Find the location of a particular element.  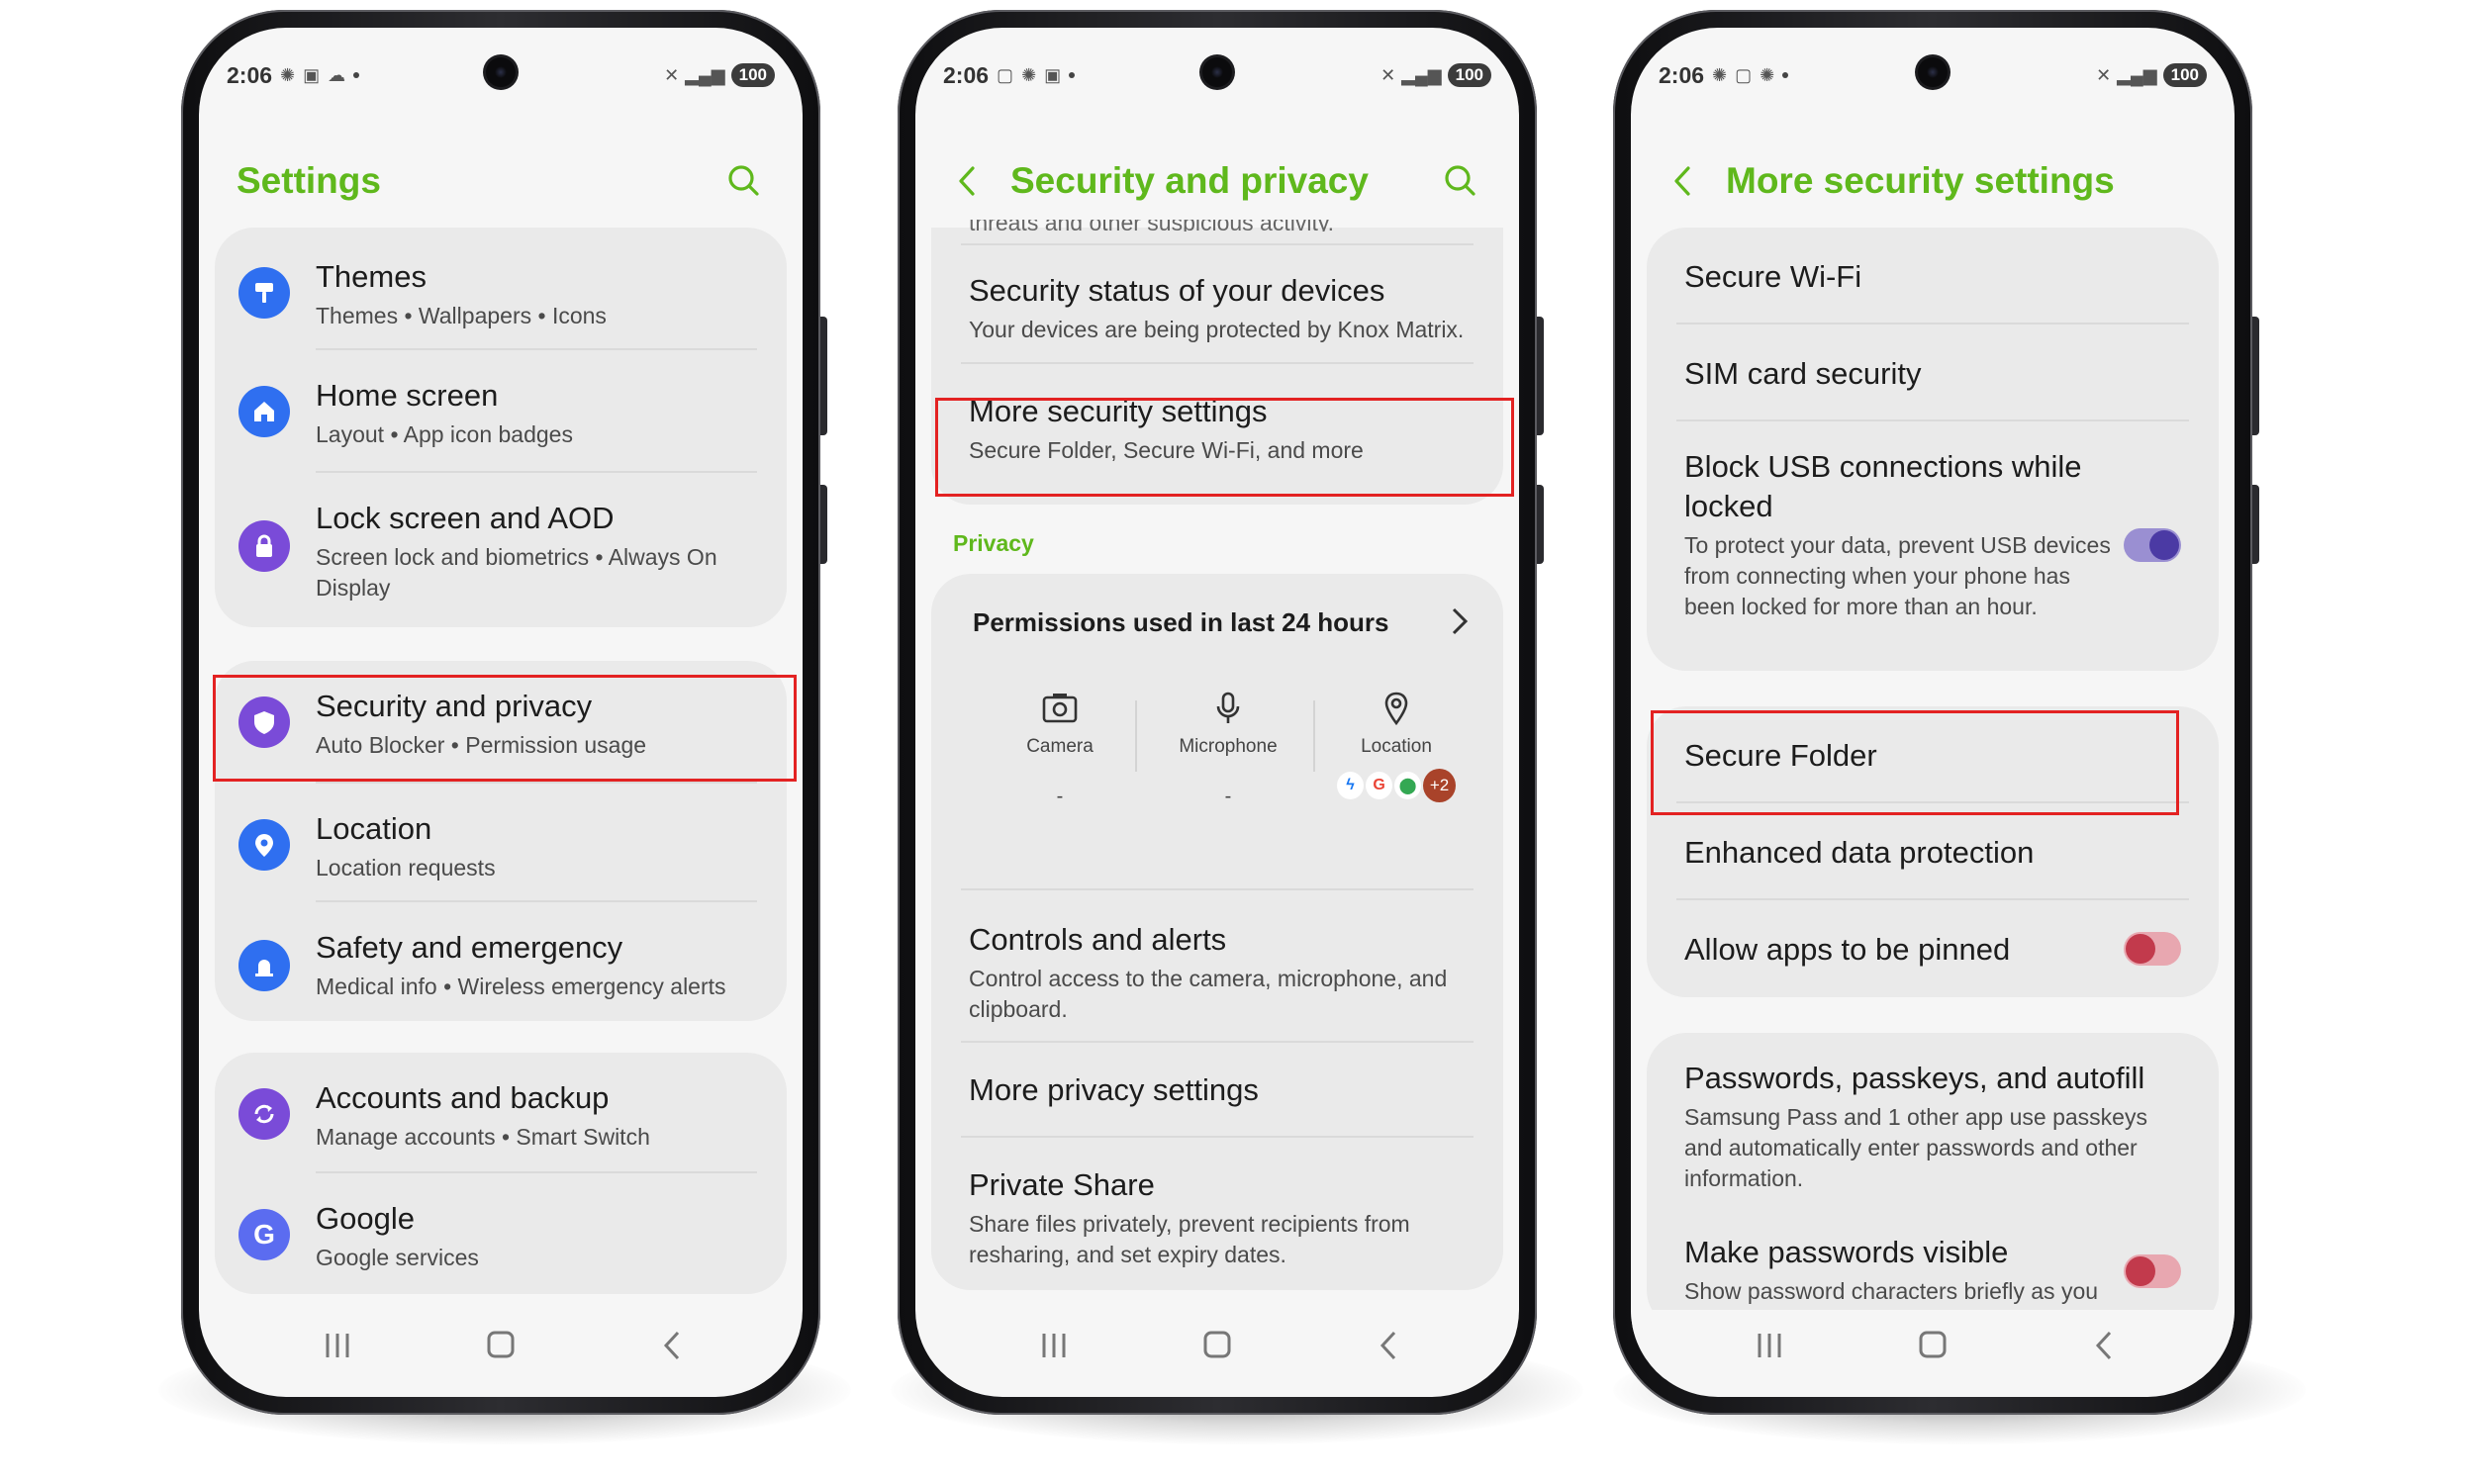

item-title: Themes is located at coordinates (372, 276).